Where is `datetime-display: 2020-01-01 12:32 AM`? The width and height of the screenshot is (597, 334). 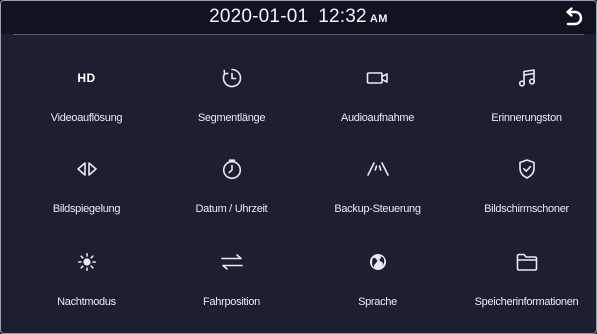 datetime-display: 2020-01-01 12:32 AM is located at coordinates (298, 17).